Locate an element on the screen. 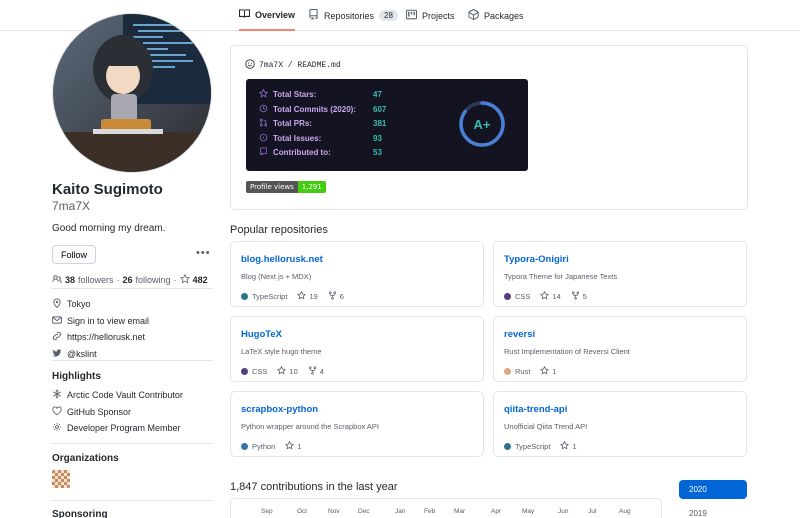  repositories-count: 28 is located at coordinates (388, 15).